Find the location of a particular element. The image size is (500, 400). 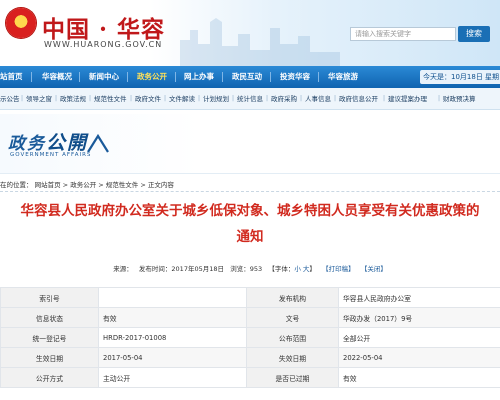

article-title-line1: 华容县人民政府办公室关于城乡低保对象、城乡特困人员享受有关优惠政策的 is located at coordinates (250, 211).